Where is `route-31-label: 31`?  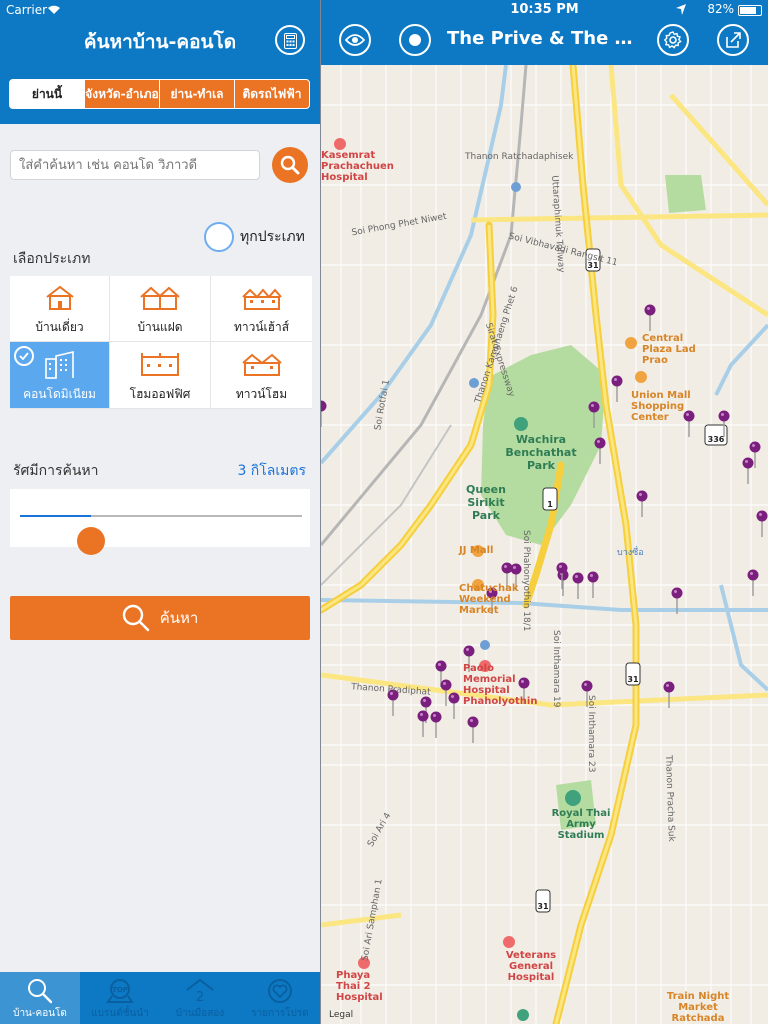 route-31-label: 31 is located at coordinates (633, 679).